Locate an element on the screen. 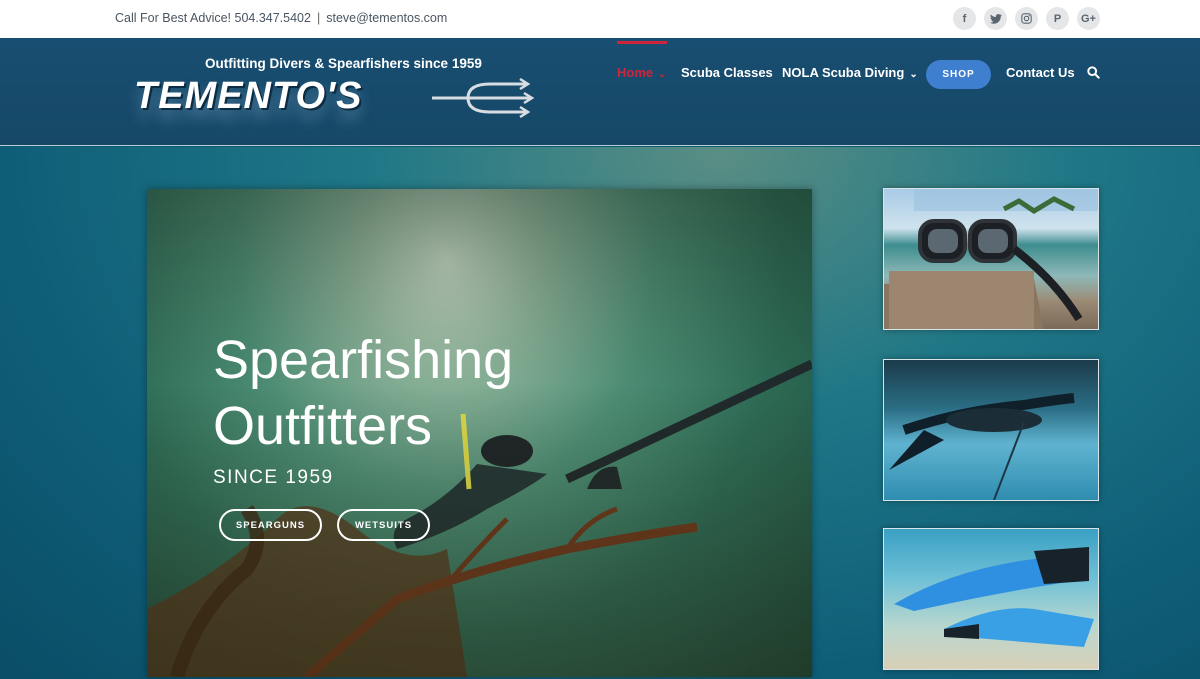  nav-contact-us: Contact Us is located at coordinates (1040, 72).